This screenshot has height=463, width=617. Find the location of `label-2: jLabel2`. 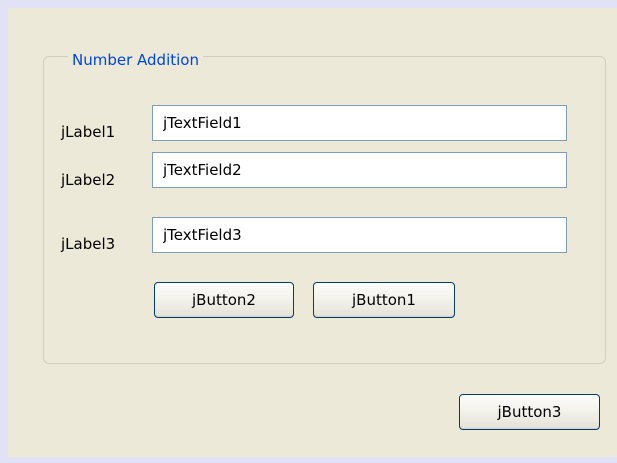

label-2: jLabel2 is located at coordinates (88, 180).